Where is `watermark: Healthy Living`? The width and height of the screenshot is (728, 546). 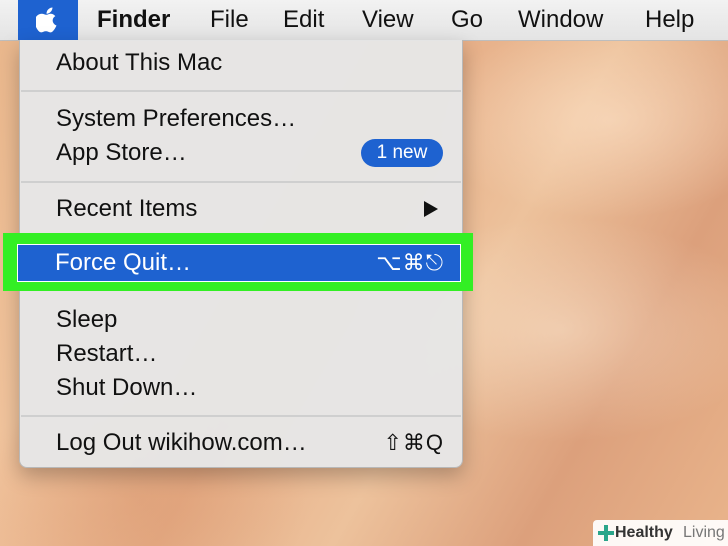
watermark: Healthy Living is located at coordinates (660, 533).